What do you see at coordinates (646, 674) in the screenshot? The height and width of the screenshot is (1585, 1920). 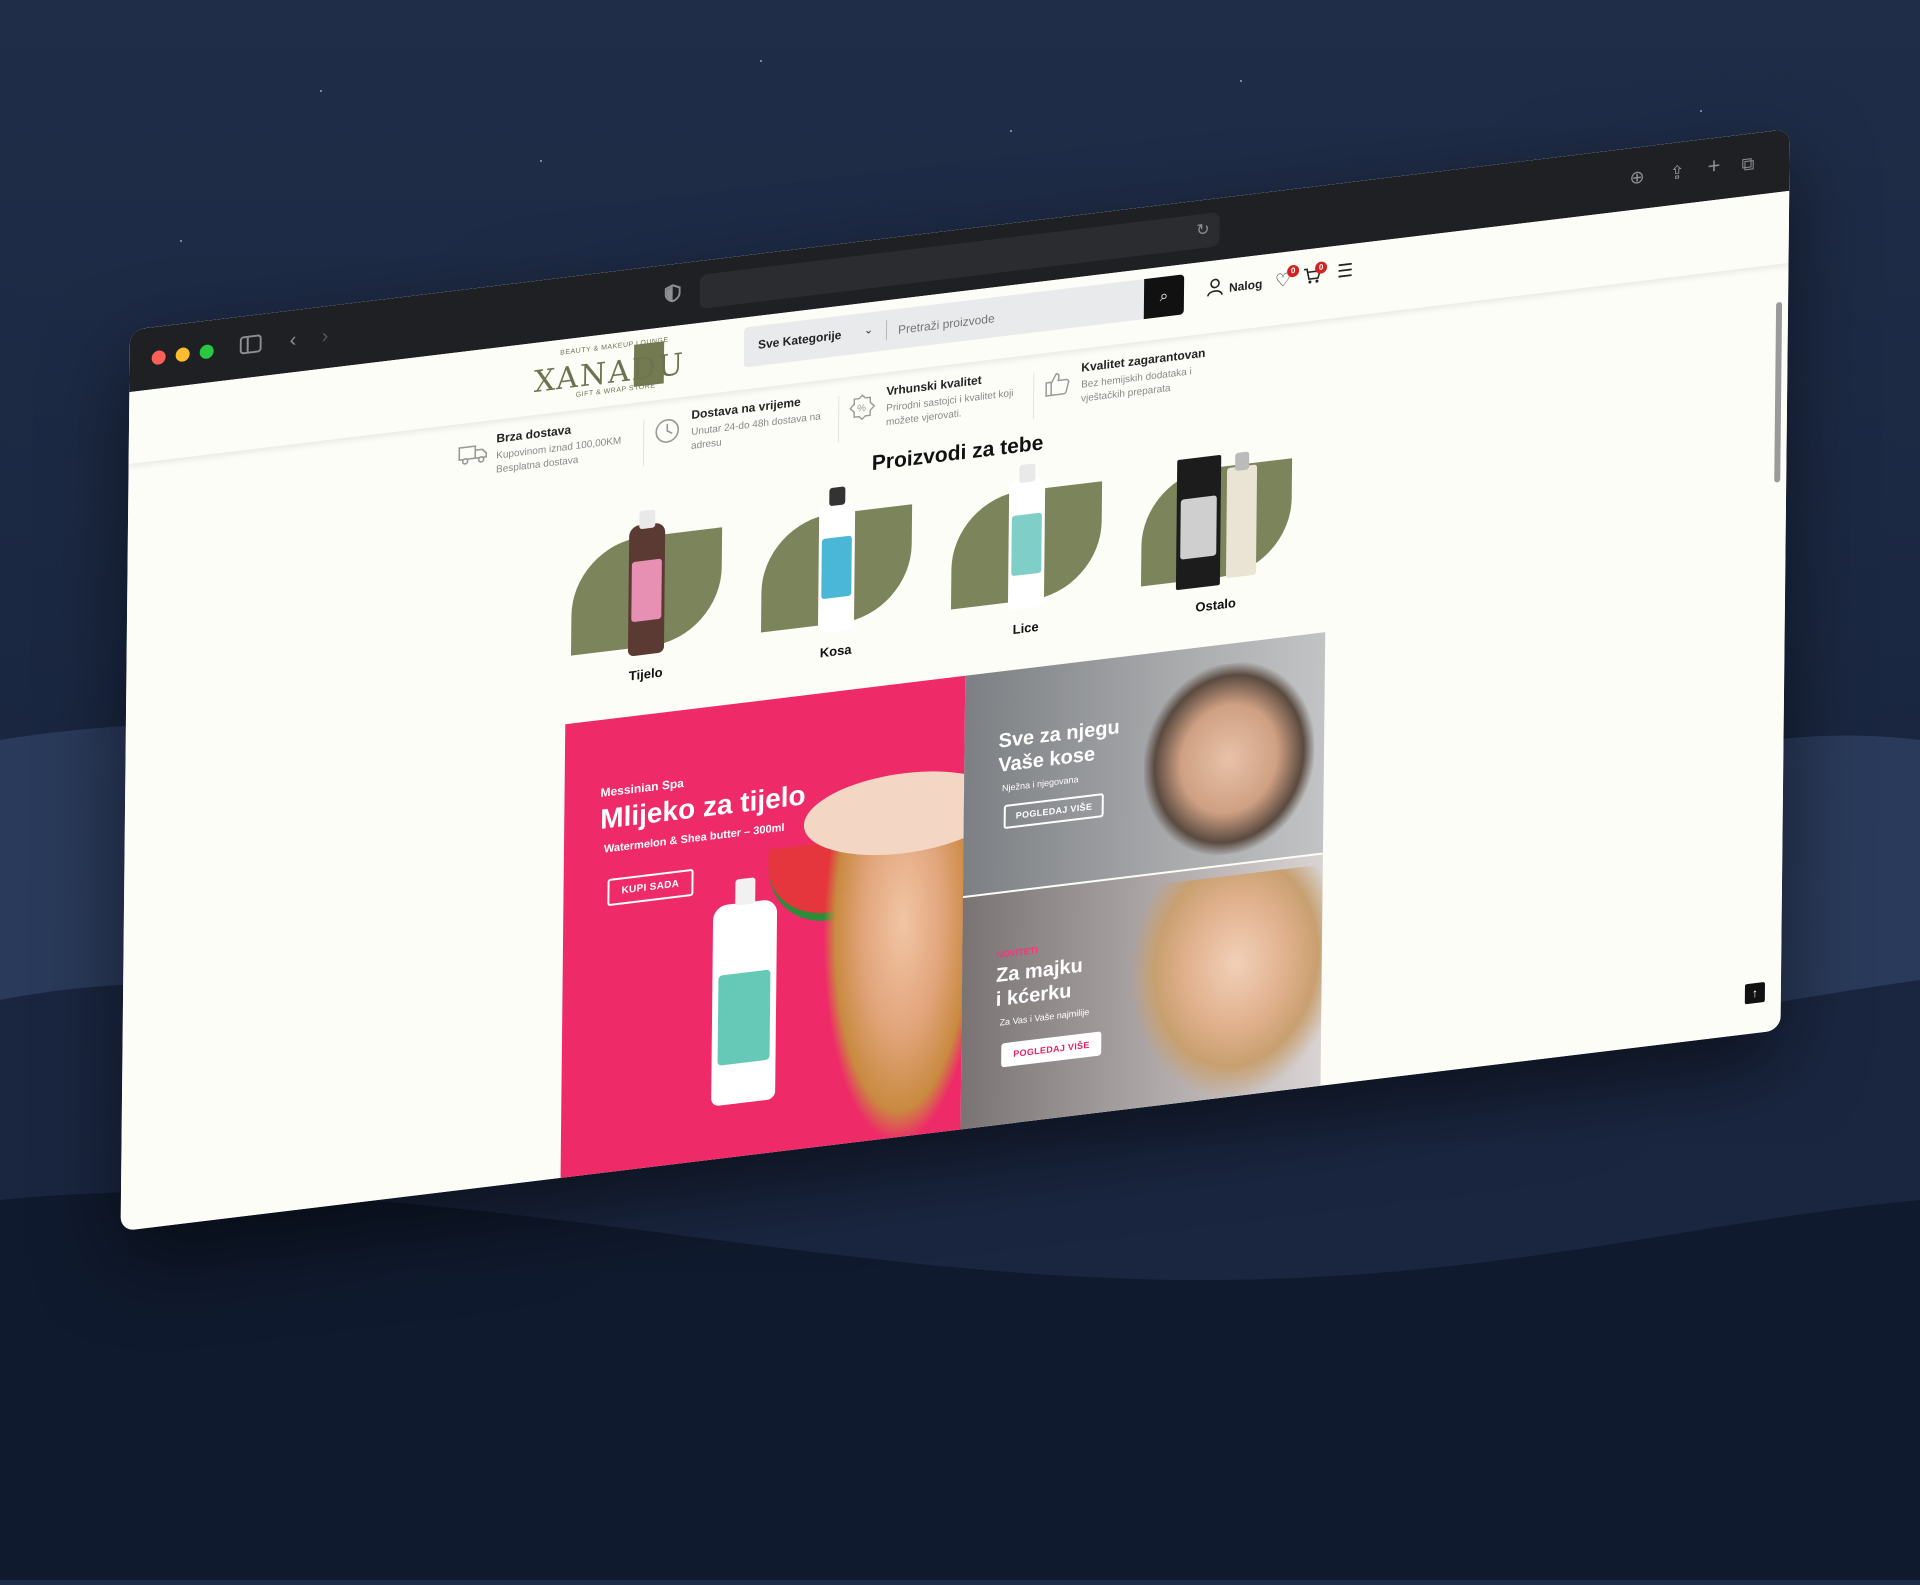 I see `category-name: Tijelo` at bounding box center [646, 674].